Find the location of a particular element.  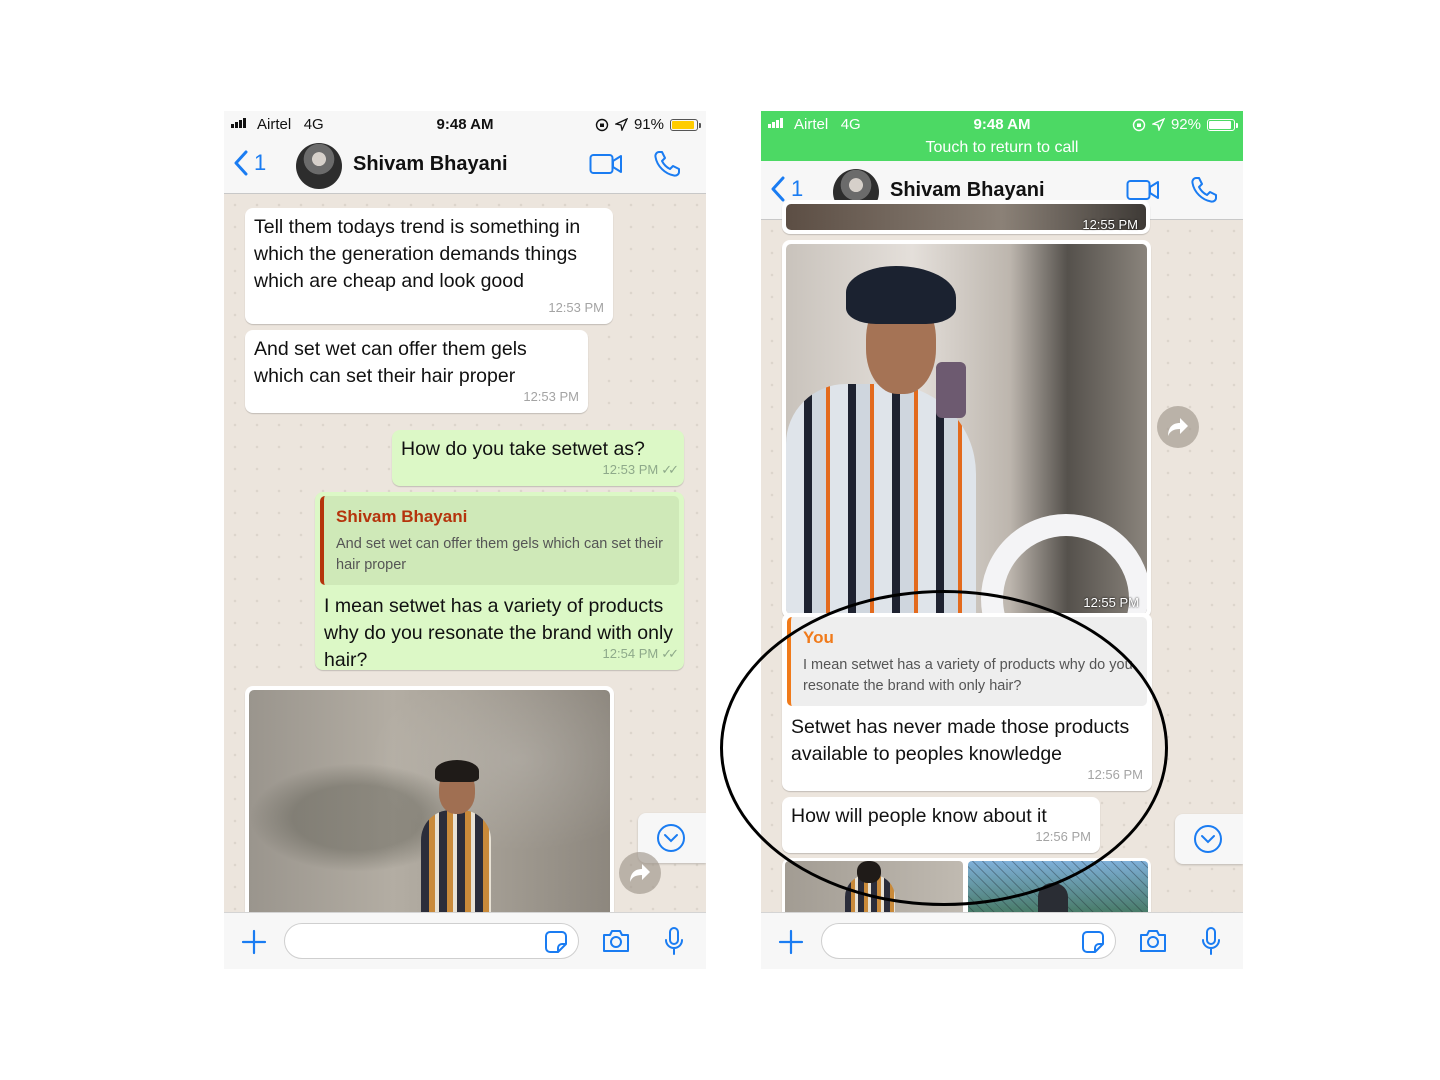

battery-percent: 92% is located at coordinates (1185, 124).